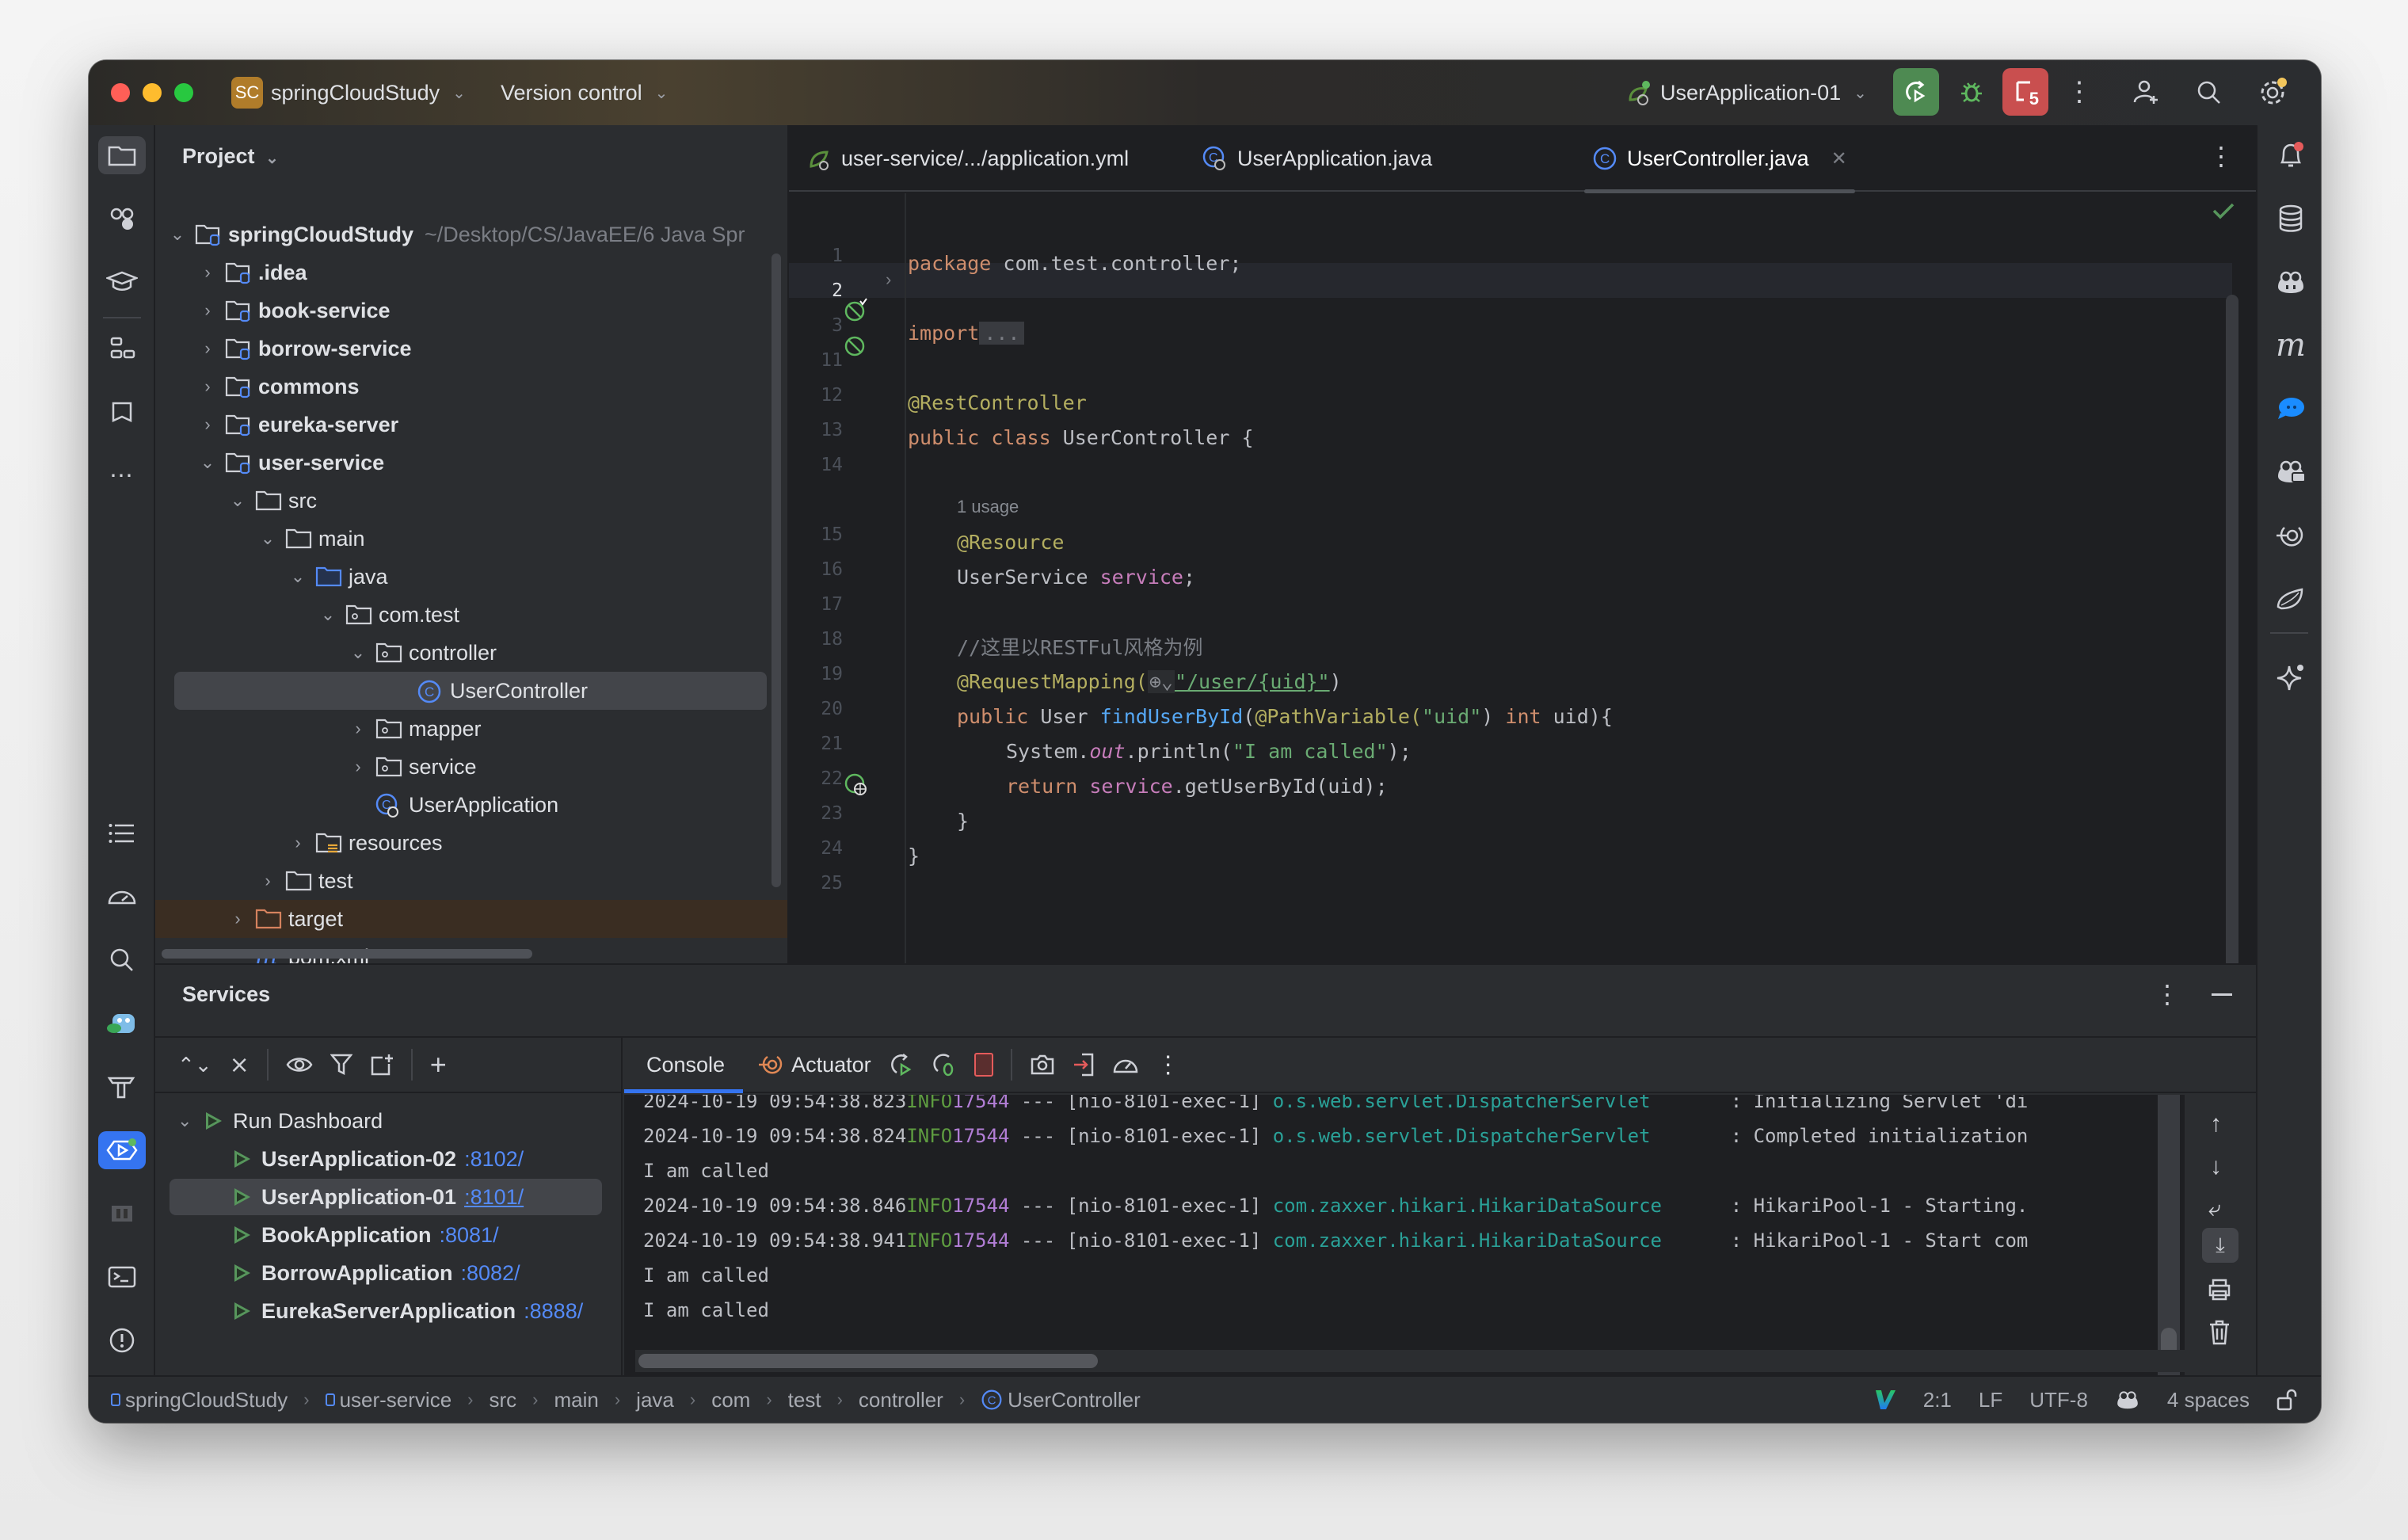 The image size is (2408, 1540). I want to click on tree-item: › mapper, so click(471, 729).